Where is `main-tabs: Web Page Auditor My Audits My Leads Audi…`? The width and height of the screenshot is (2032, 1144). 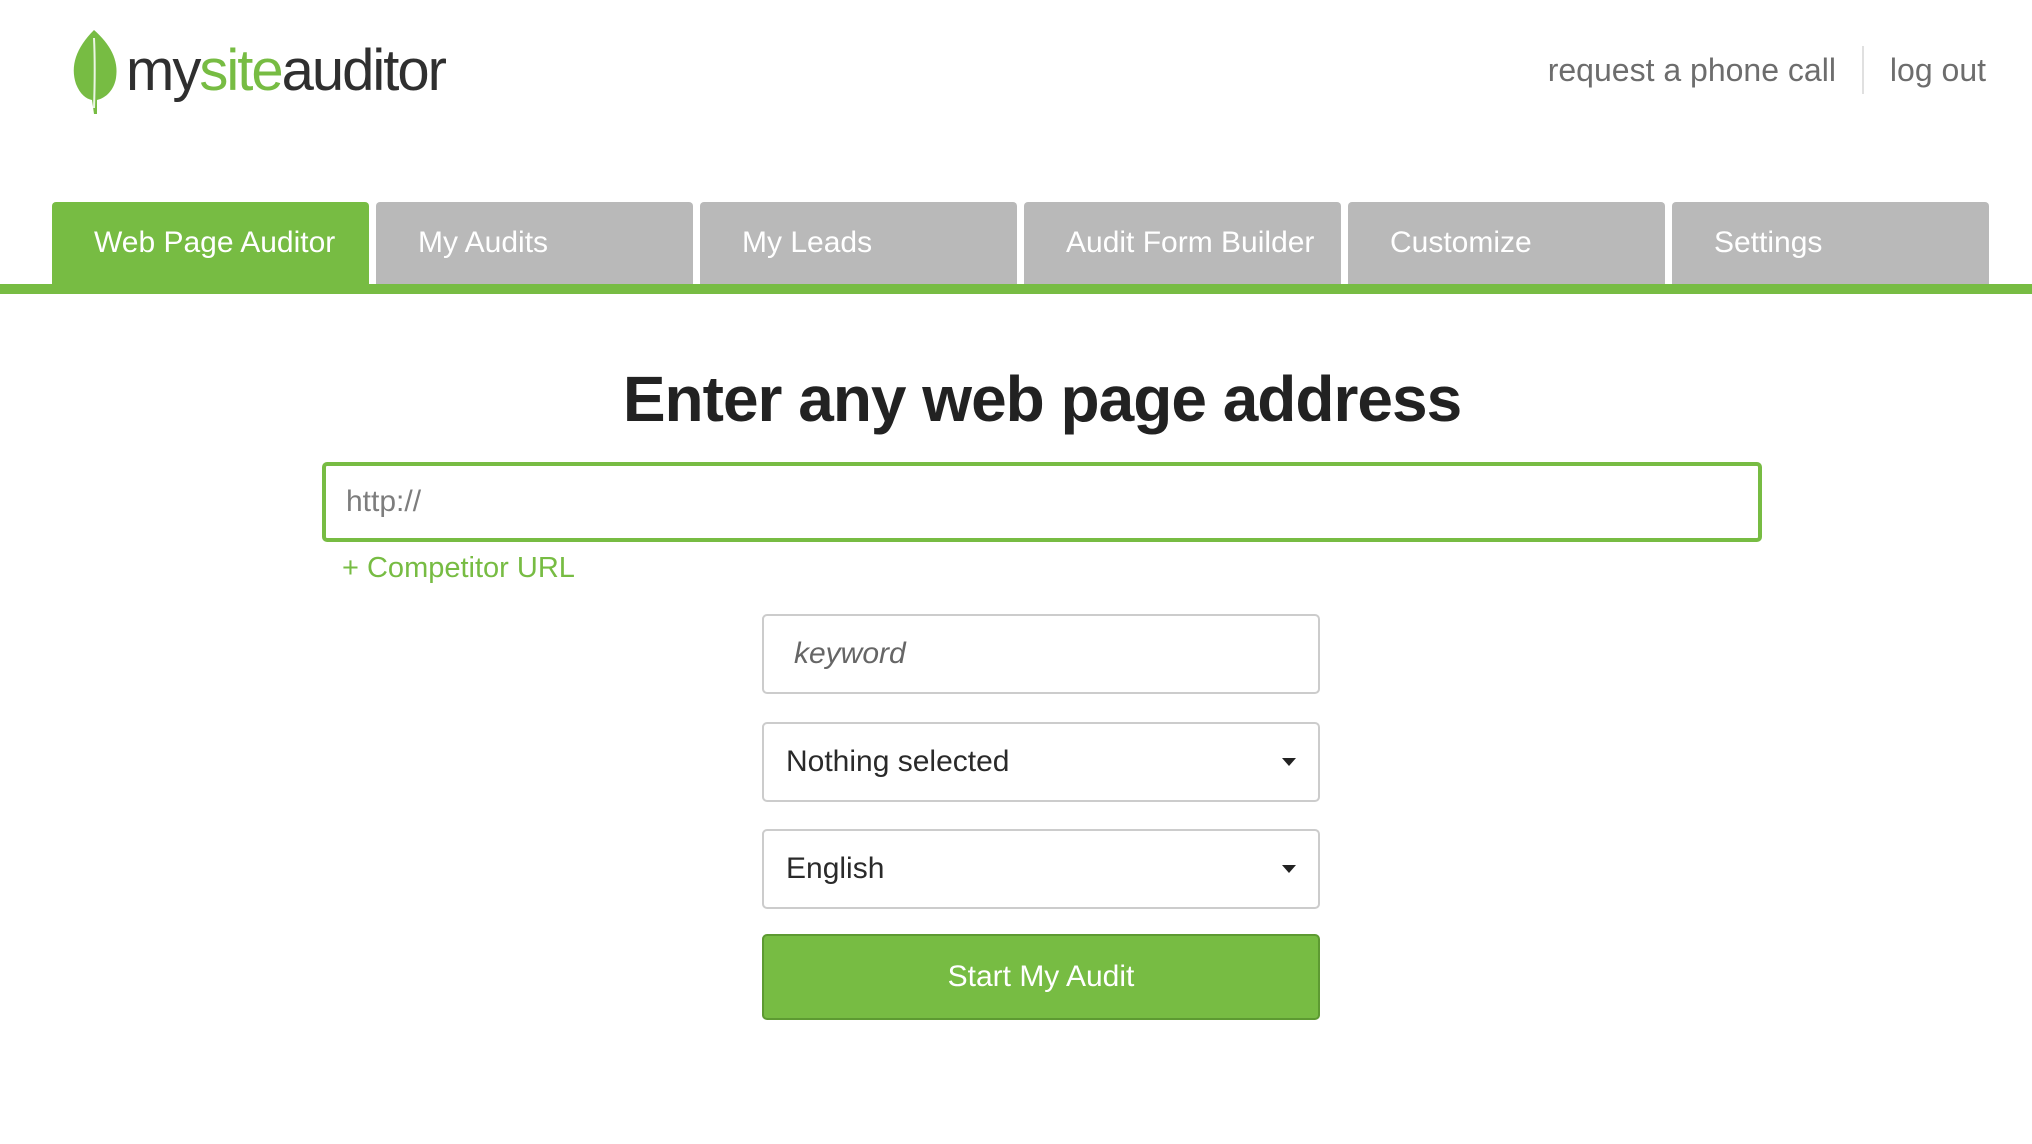 main-tabs: Web Page Auditor My Audits My Leads Audi… is located at coordinates (1020, 243).